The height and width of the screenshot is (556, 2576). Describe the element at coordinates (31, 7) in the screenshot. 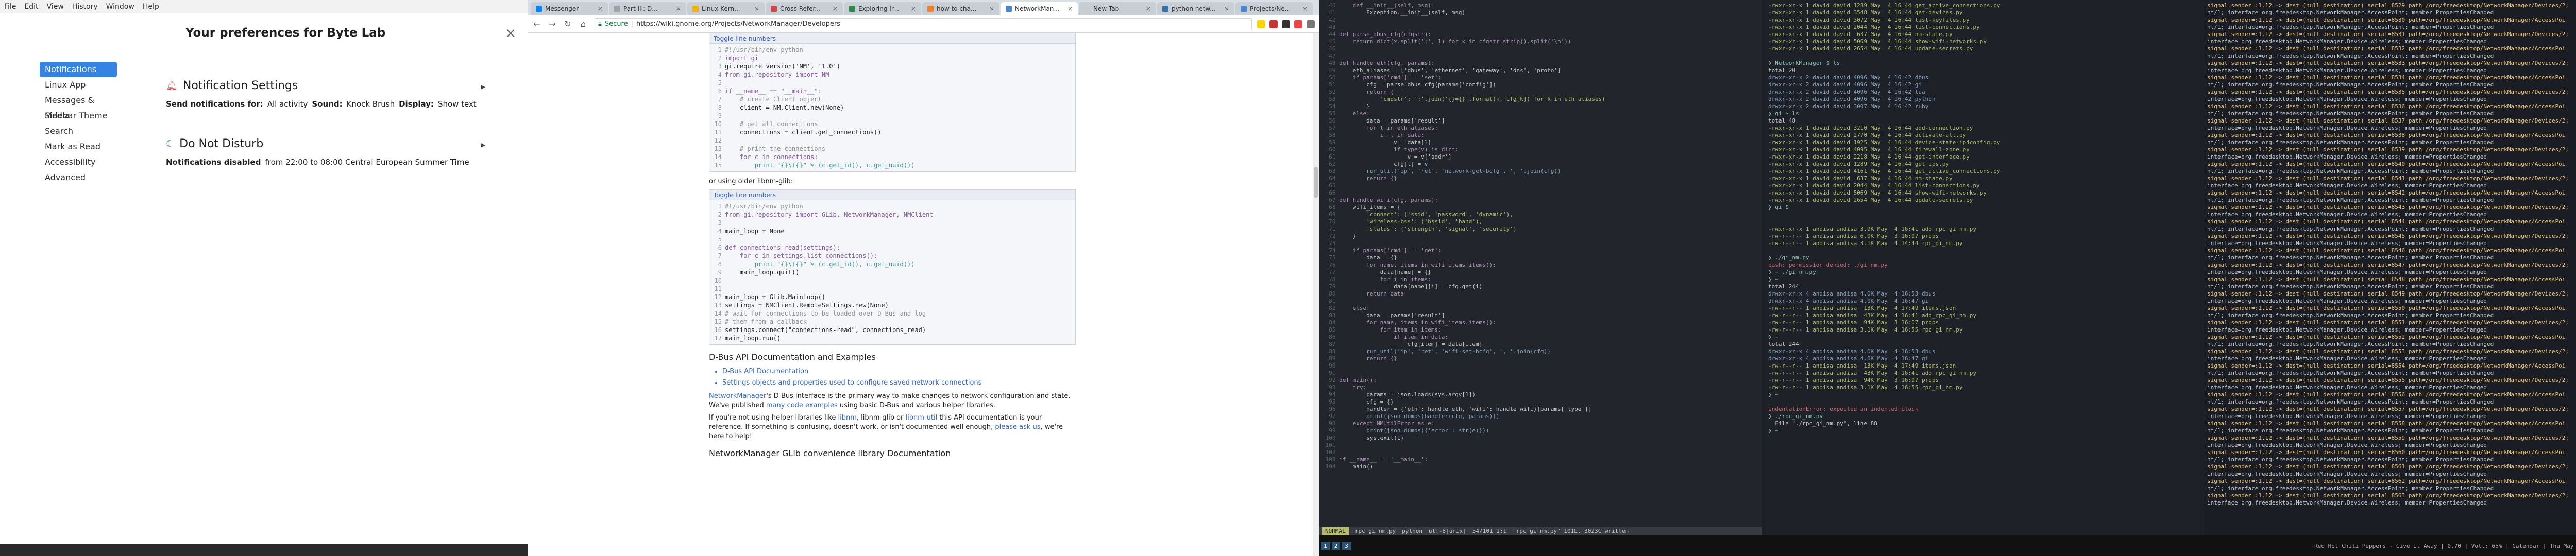

I see `menu-edit: Edit` at that location.